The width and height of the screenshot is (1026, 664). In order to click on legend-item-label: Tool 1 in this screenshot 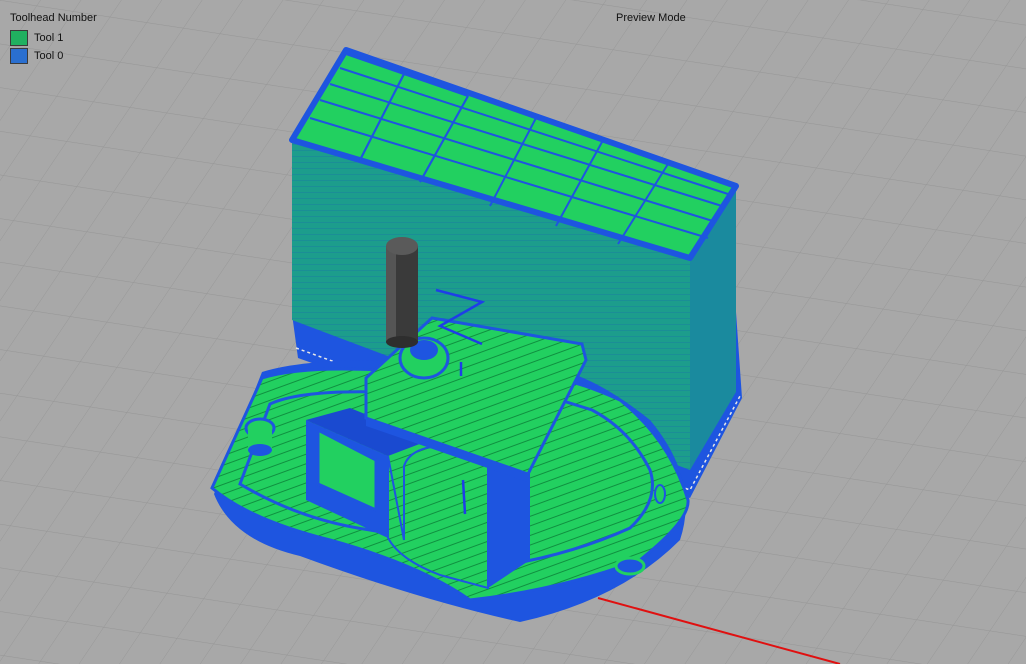, I will do `click(49, 38)`.